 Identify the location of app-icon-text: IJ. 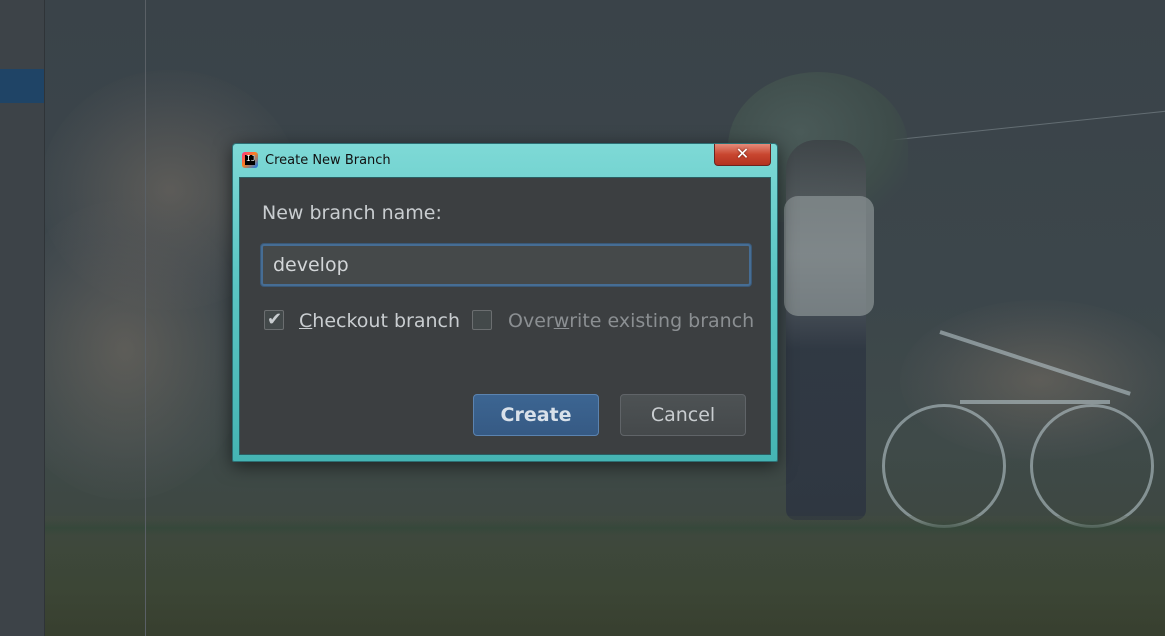
(251, 158).